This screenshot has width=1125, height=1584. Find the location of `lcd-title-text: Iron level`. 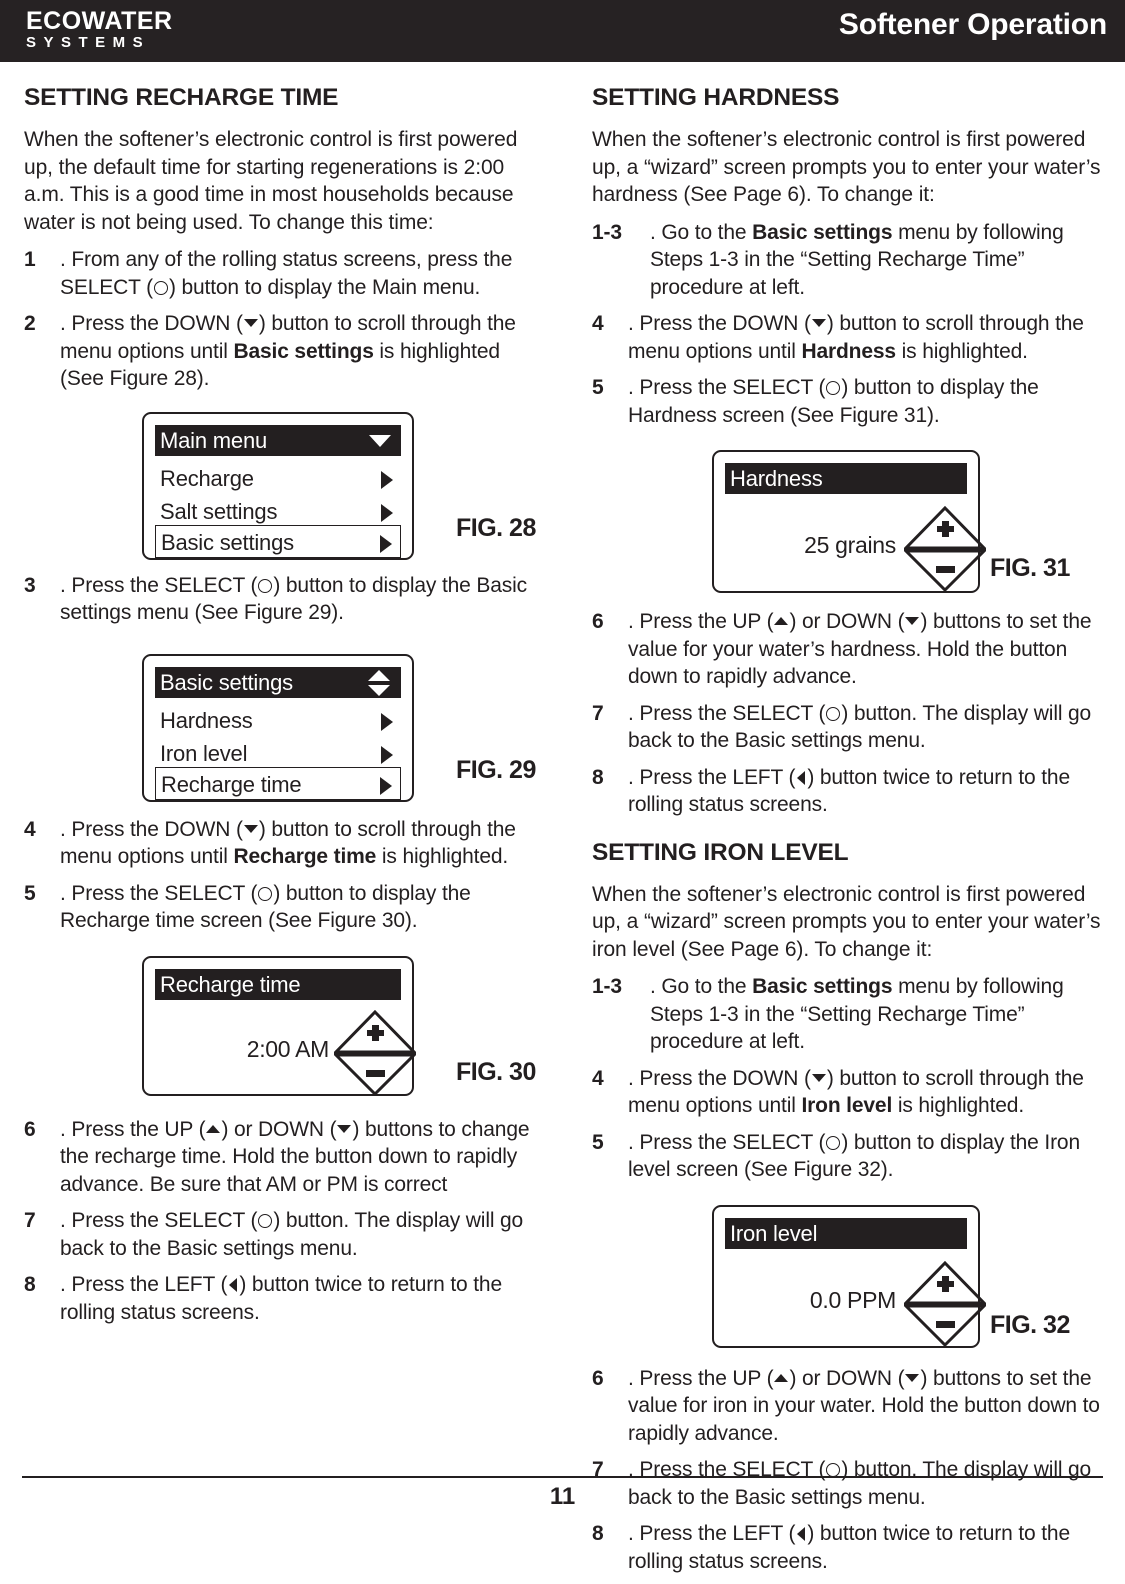

lcd-title-text: Iron level is located at coordinates (774, 1233).